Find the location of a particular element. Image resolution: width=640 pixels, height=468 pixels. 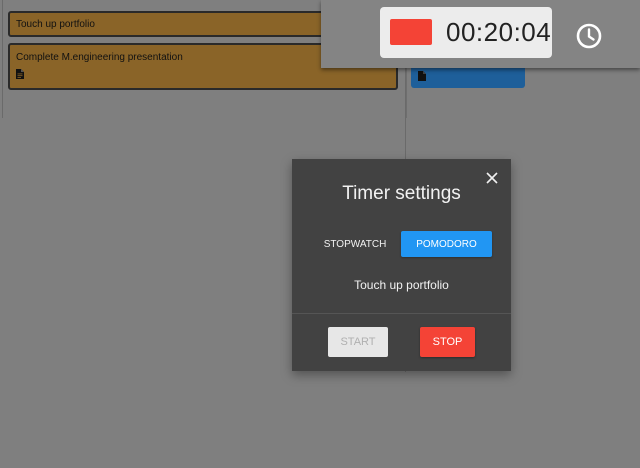

stopwatch-mode-button: STOPWATCH is located at coordinates (355, 244).